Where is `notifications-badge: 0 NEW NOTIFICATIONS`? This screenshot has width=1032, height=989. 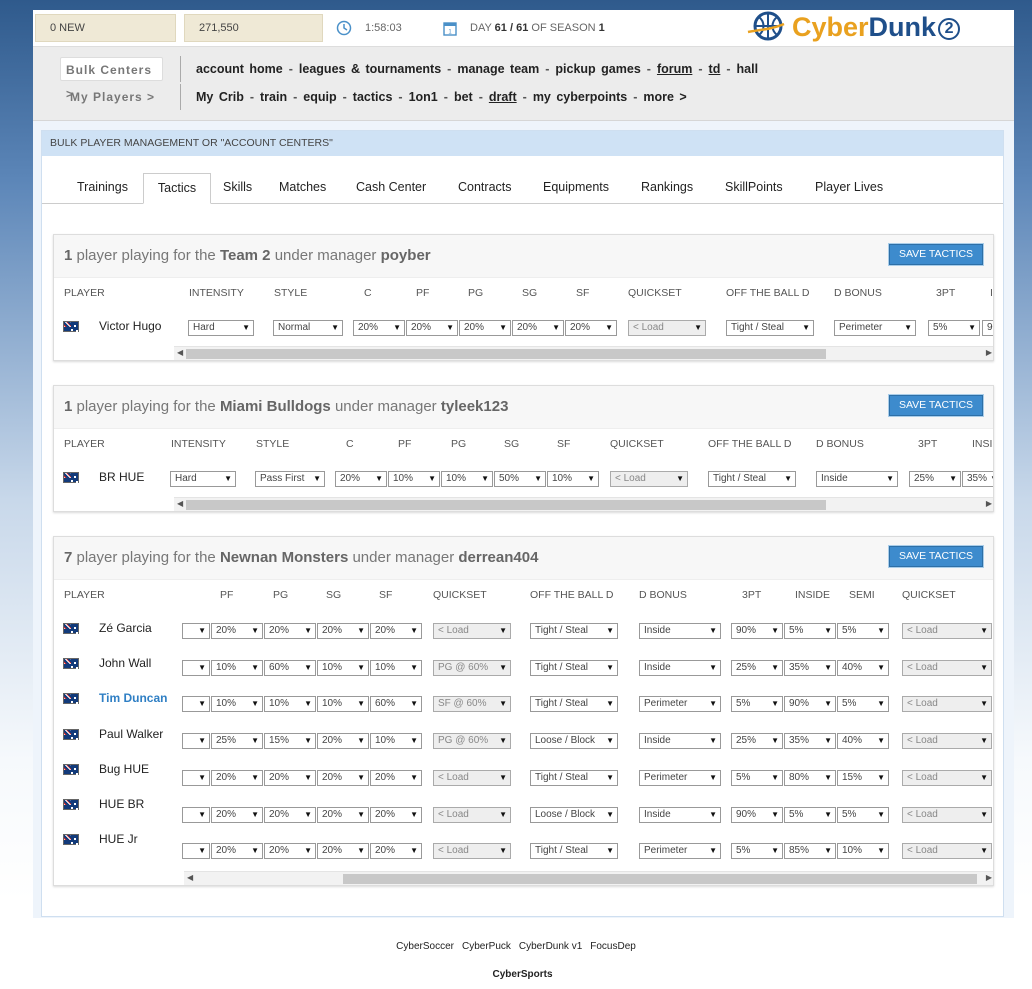 notifications-badge: 0 NEW NOTIFICATIONS is located at coordinates (105, 37).